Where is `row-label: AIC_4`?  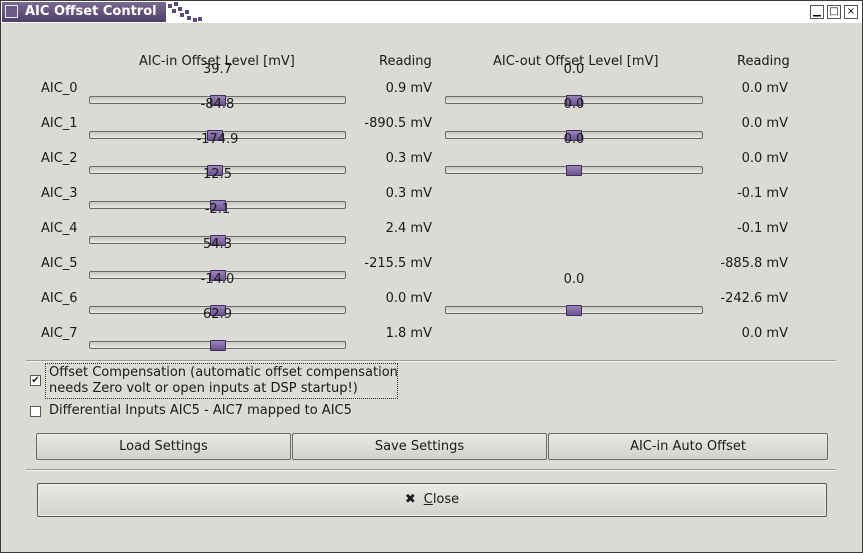 row-label: AIC_4 is located at coordinates (59, 228).